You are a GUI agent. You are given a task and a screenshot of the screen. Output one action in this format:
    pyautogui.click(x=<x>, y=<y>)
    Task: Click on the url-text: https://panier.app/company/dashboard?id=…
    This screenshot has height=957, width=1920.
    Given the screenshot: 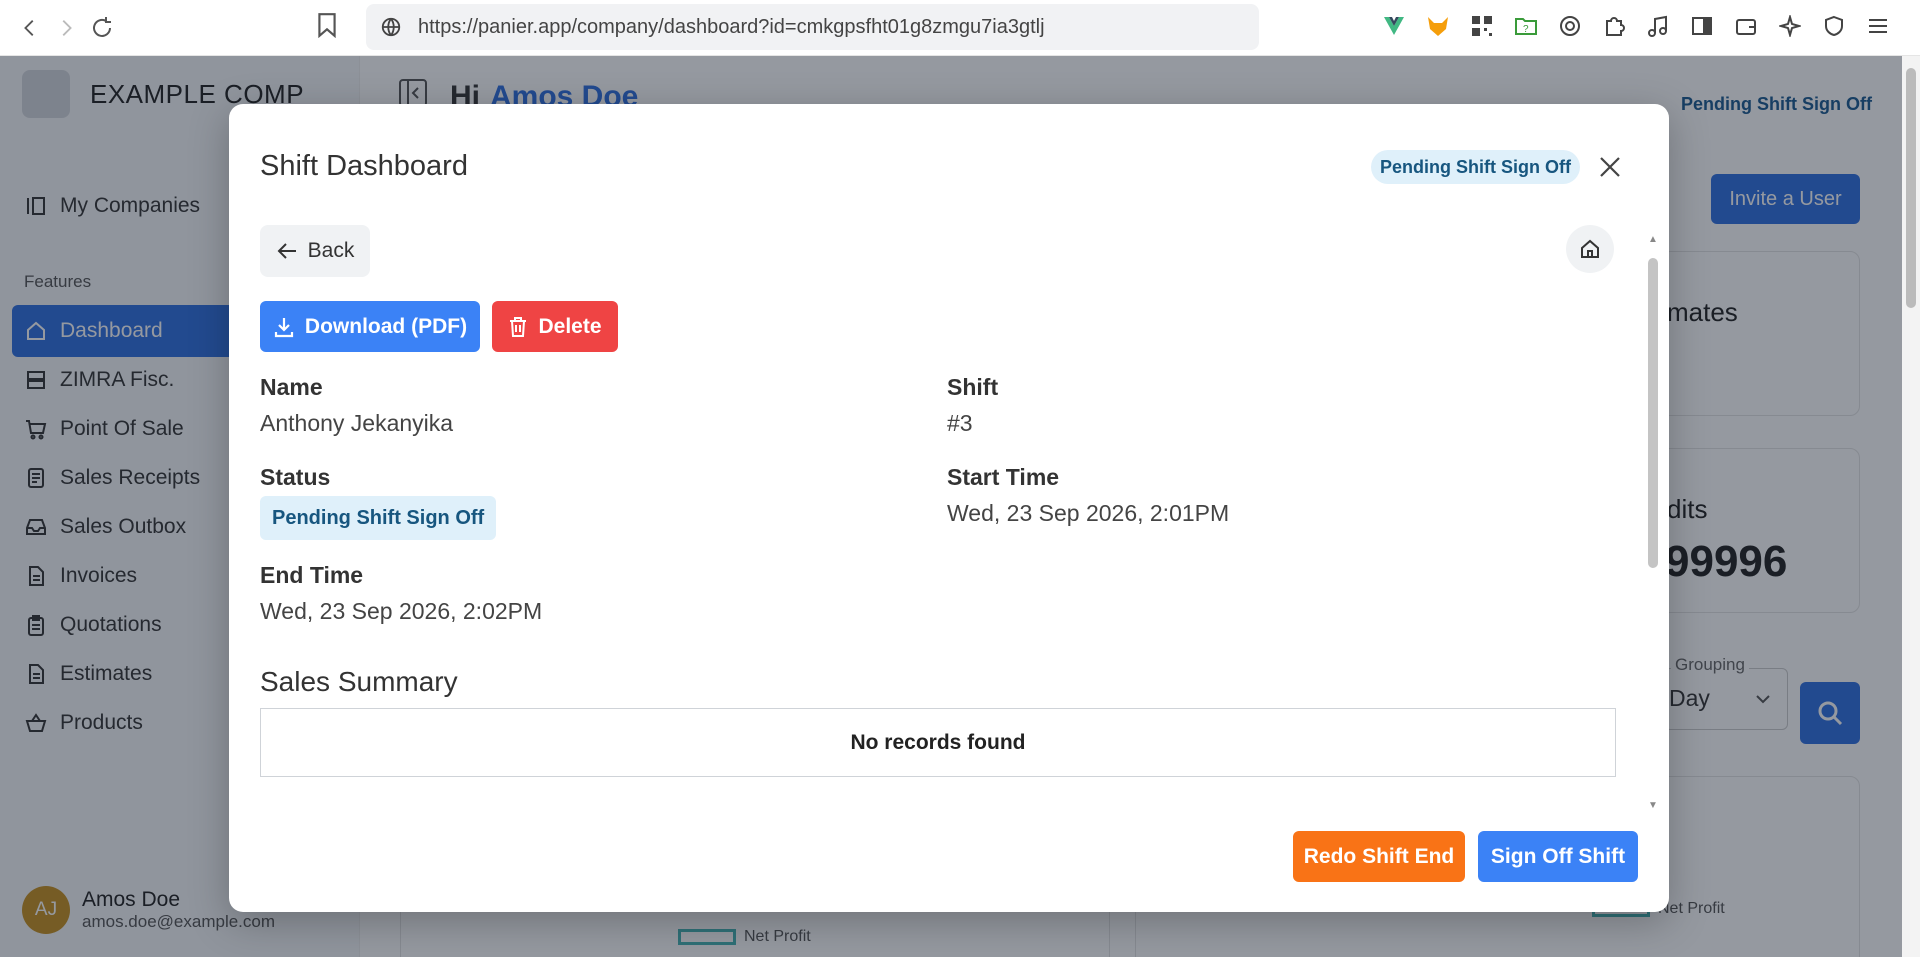 What is the action you would take?
    pyautogui.click(x=731, y=26)
    